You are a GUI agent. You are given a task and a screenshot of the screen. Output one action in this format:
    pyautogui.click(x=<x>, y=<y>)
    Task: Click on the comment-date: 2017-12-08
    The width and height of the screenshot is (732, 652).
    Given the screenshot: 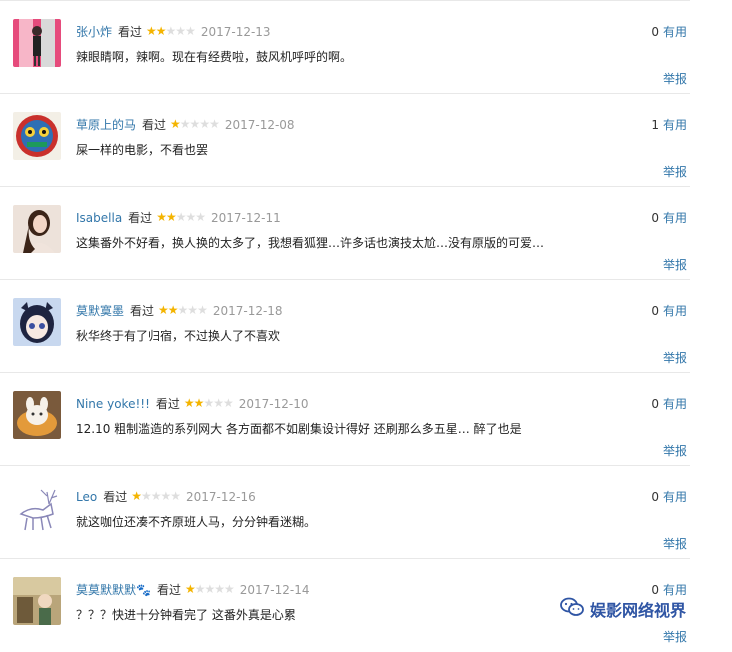 What is the action you would take?
    pyautogui.click(x=259, y=125)
    